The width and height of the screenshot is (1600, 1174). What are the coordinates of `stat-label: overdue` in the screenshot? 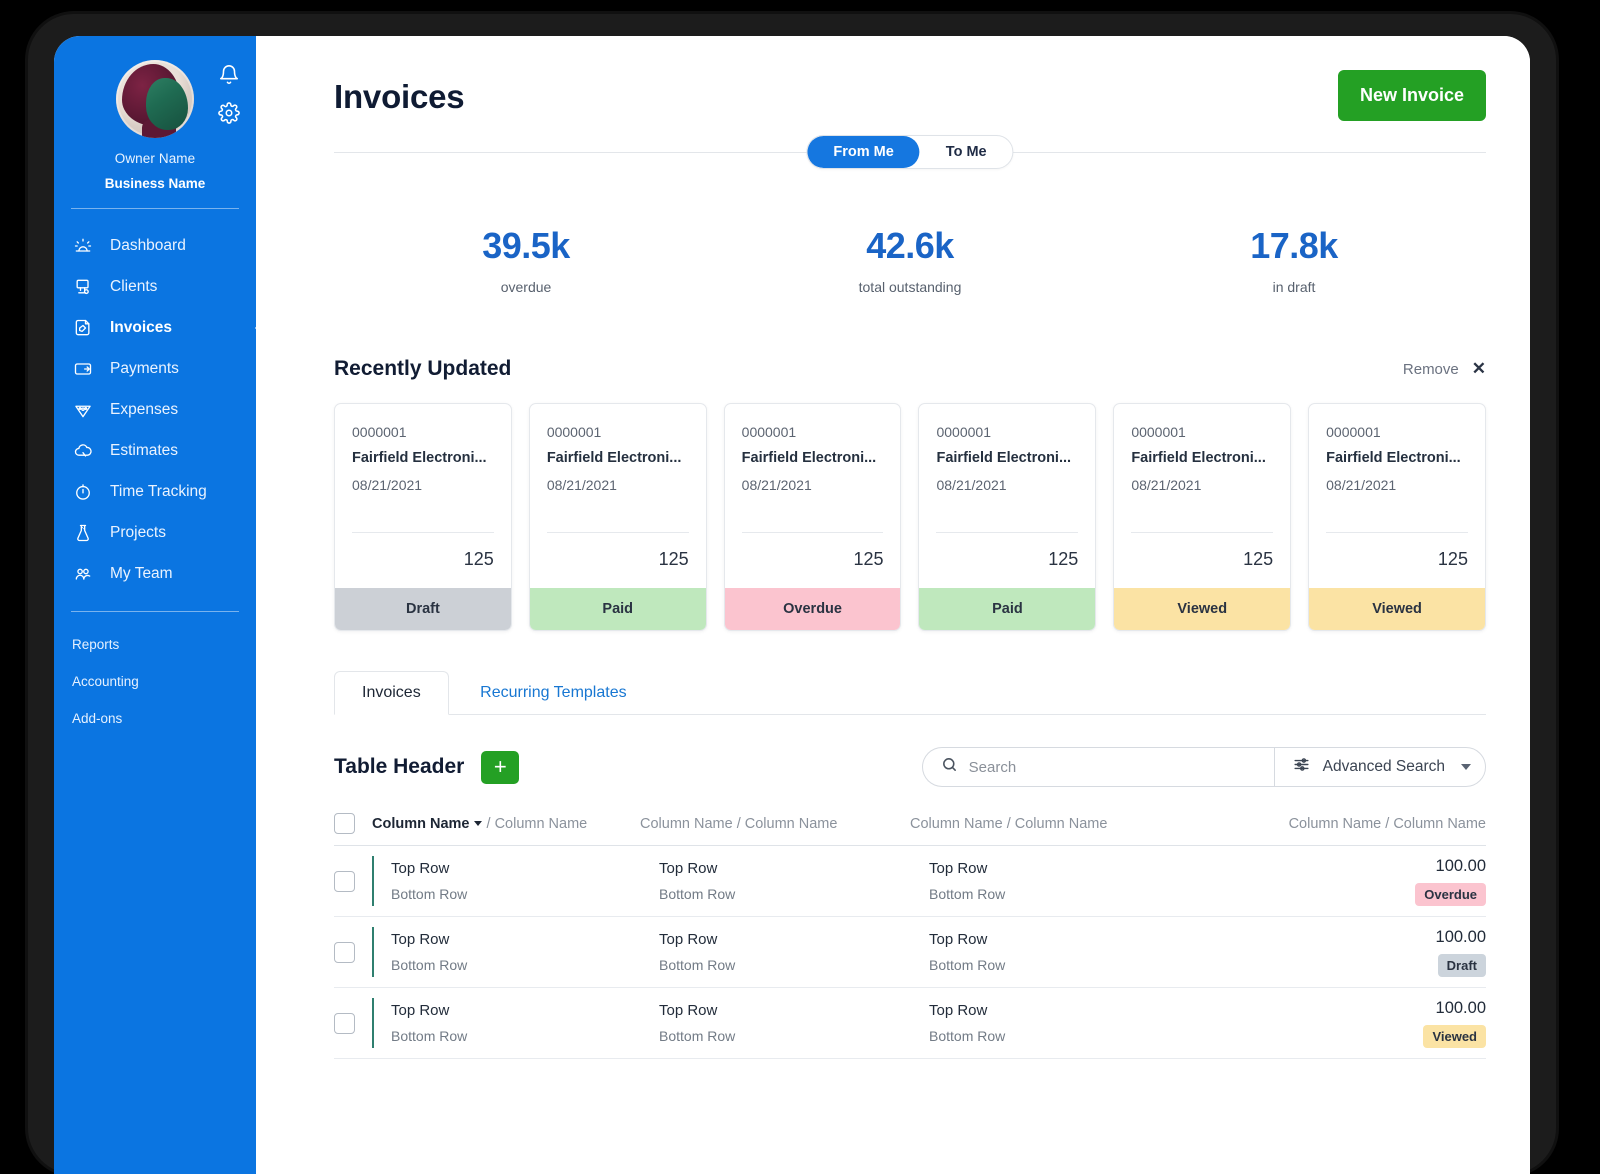 It's located at (526, 287).